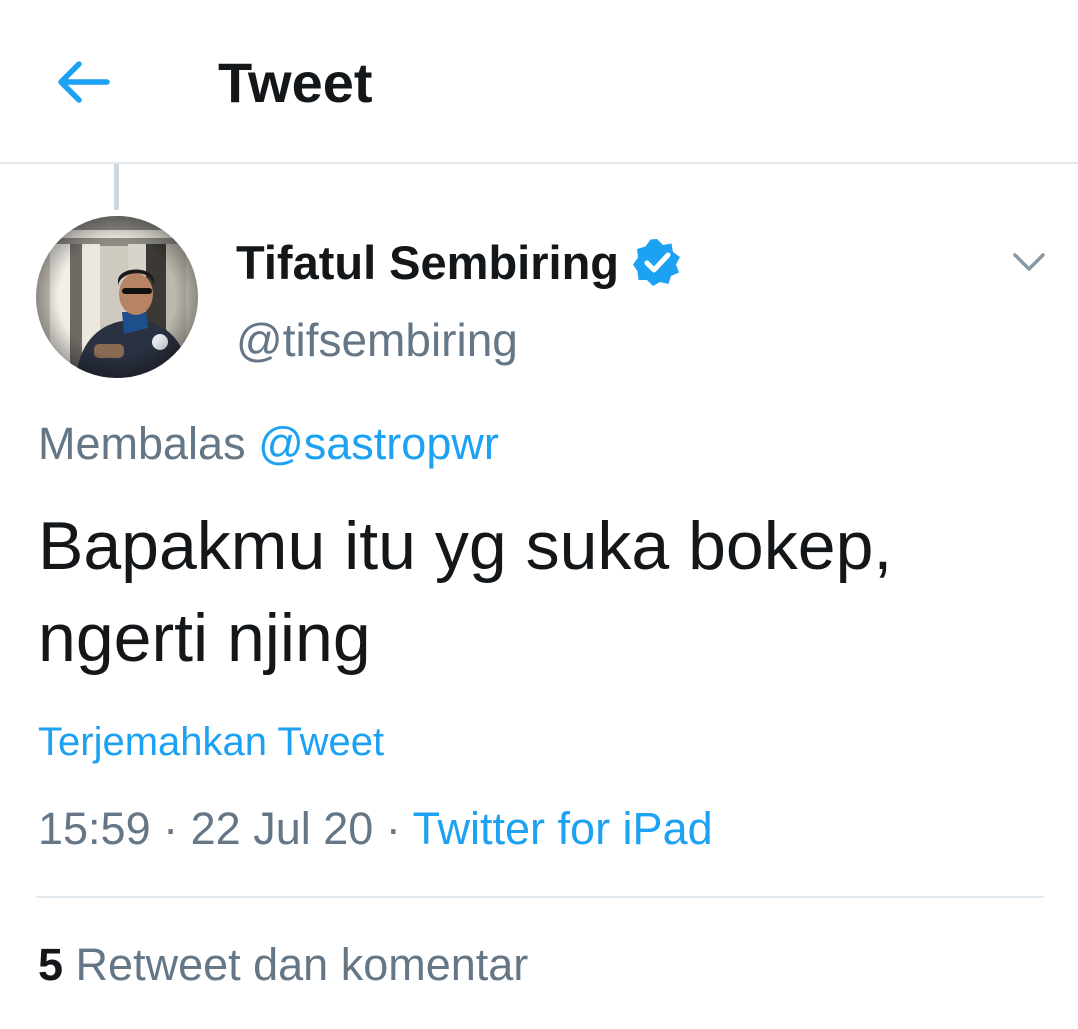 The image size is (1078, 1029). Describe the element at coordinates (427, 262) in the screenshot. I see `display-name: Tifatul Sembiring` at that location.